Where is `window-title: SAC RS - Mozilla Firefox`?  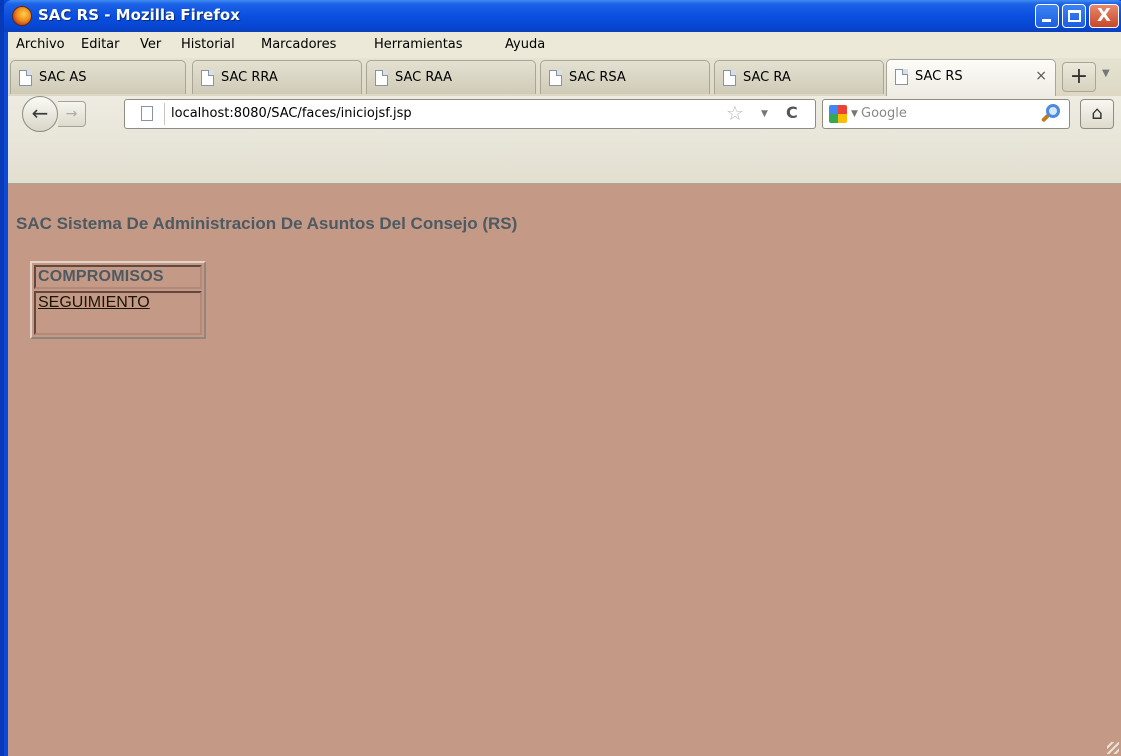
window-title: SAC RS - Mozilla Firefox is located at coordinates (139, 15).